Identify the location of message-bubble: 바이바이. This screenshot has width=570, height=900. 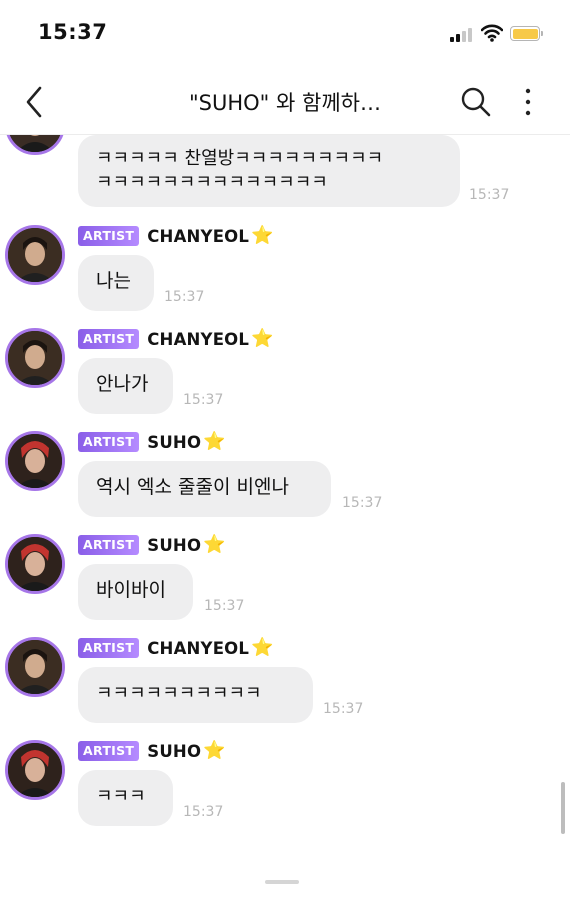
(135, 592).